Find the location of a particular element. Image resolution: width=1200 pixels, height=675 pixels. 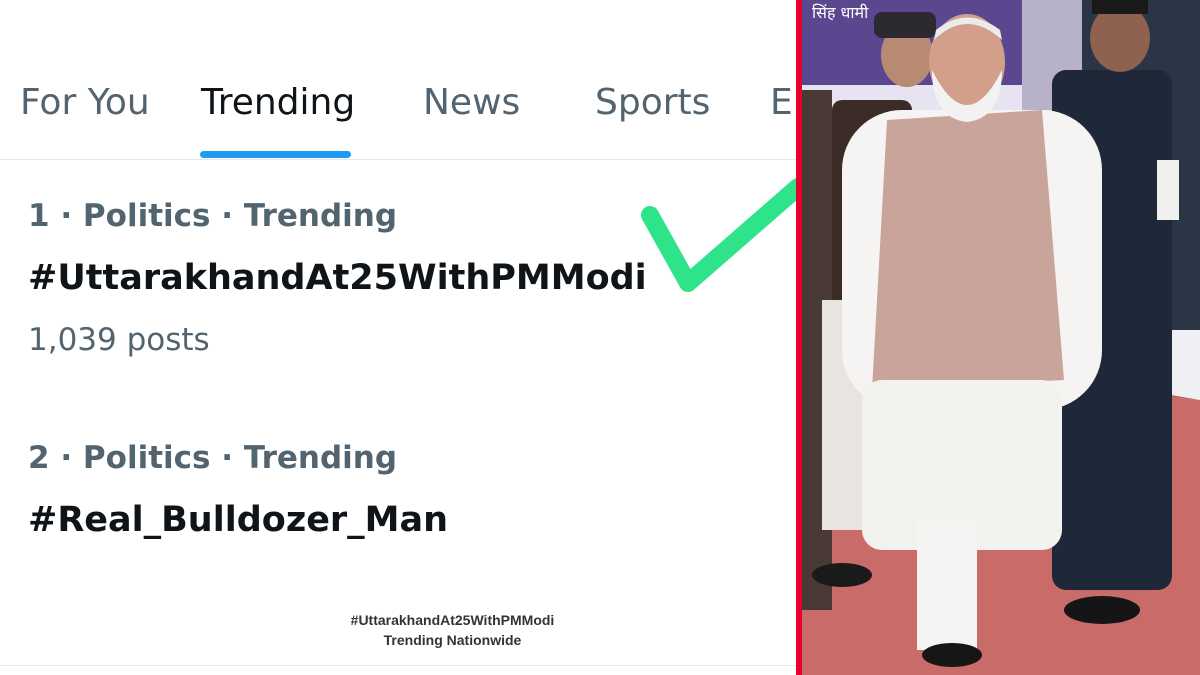

tab-sports: Sports is located at coordinates (652, 102).